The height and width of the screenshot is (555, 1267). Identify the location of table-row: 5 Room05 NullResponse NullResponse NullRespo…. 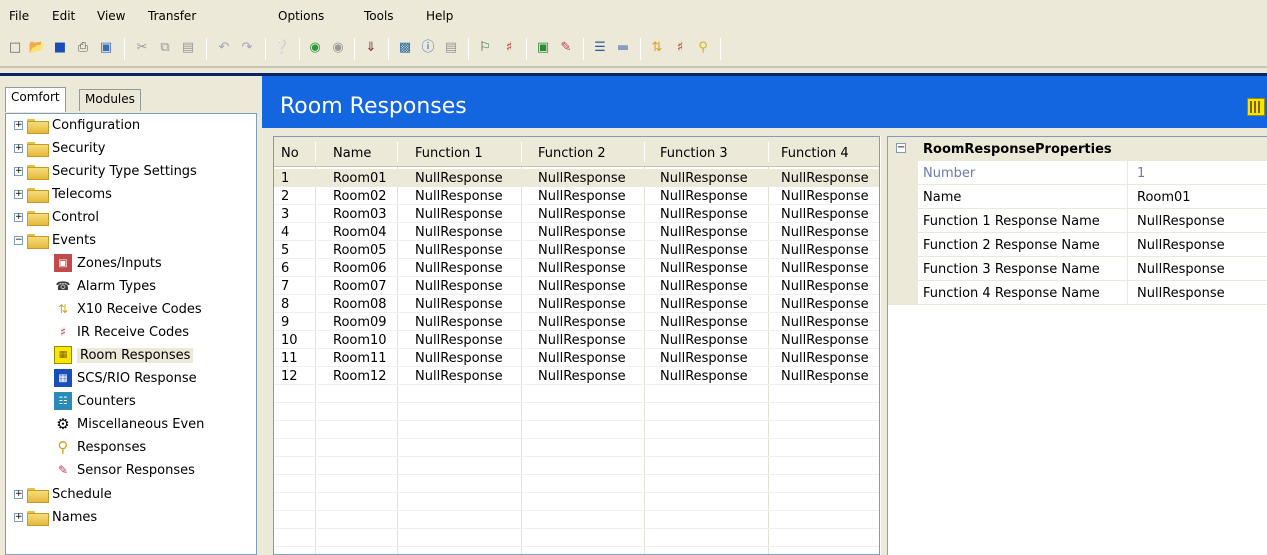
(576, 250).